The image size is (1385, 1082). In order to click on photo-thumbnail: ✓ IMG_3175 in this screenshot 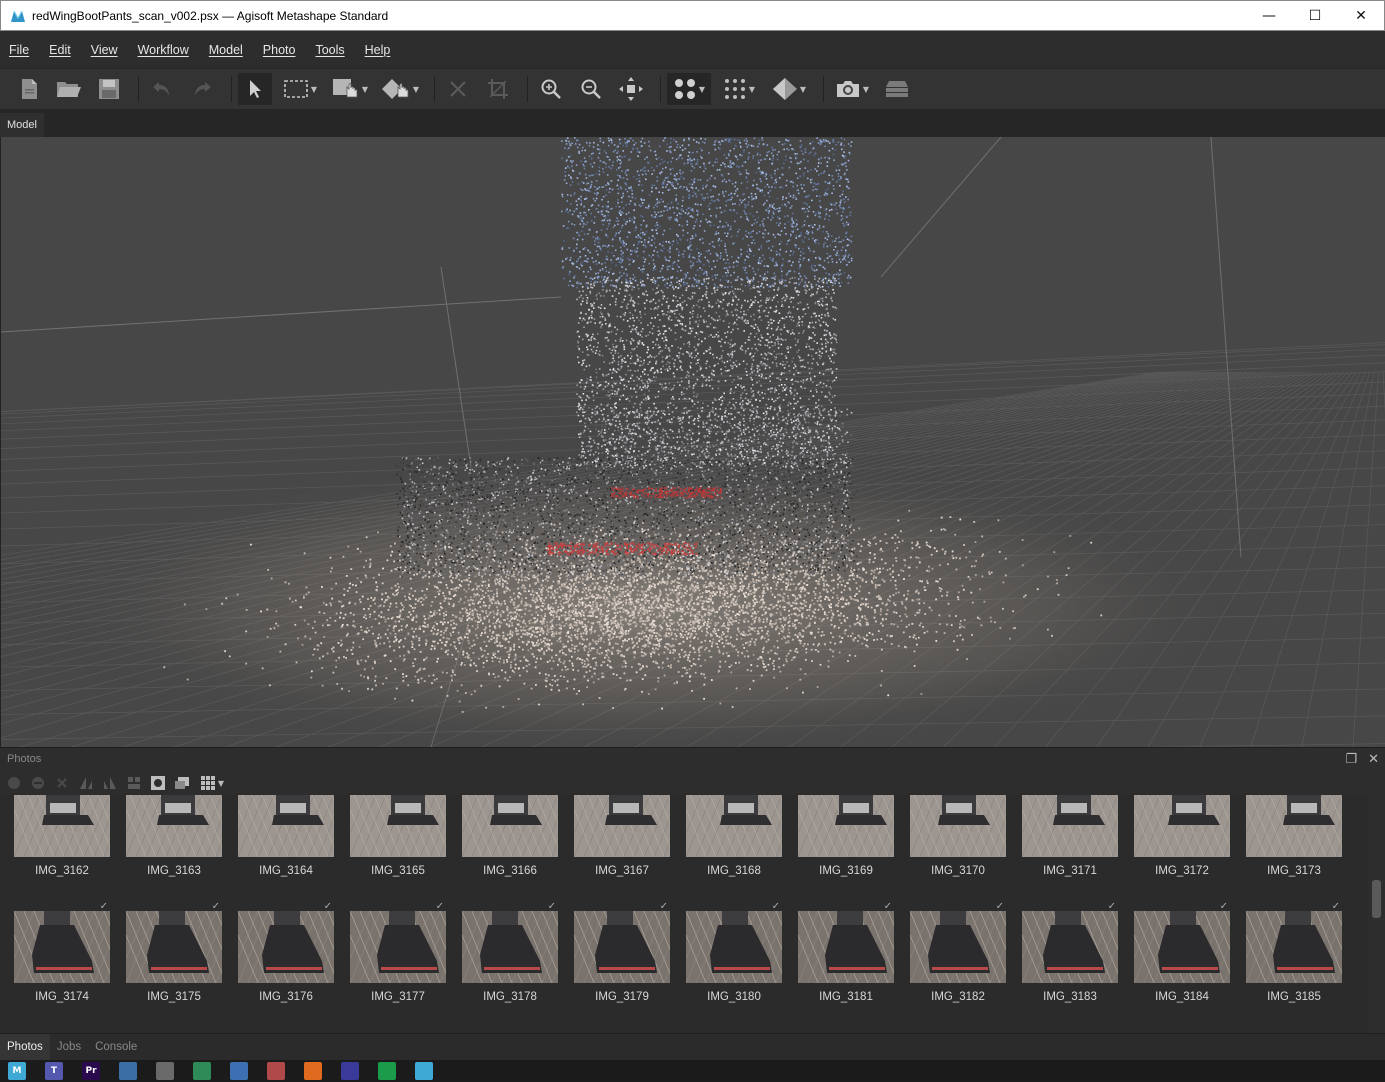, I will do `click(174, 952)`.